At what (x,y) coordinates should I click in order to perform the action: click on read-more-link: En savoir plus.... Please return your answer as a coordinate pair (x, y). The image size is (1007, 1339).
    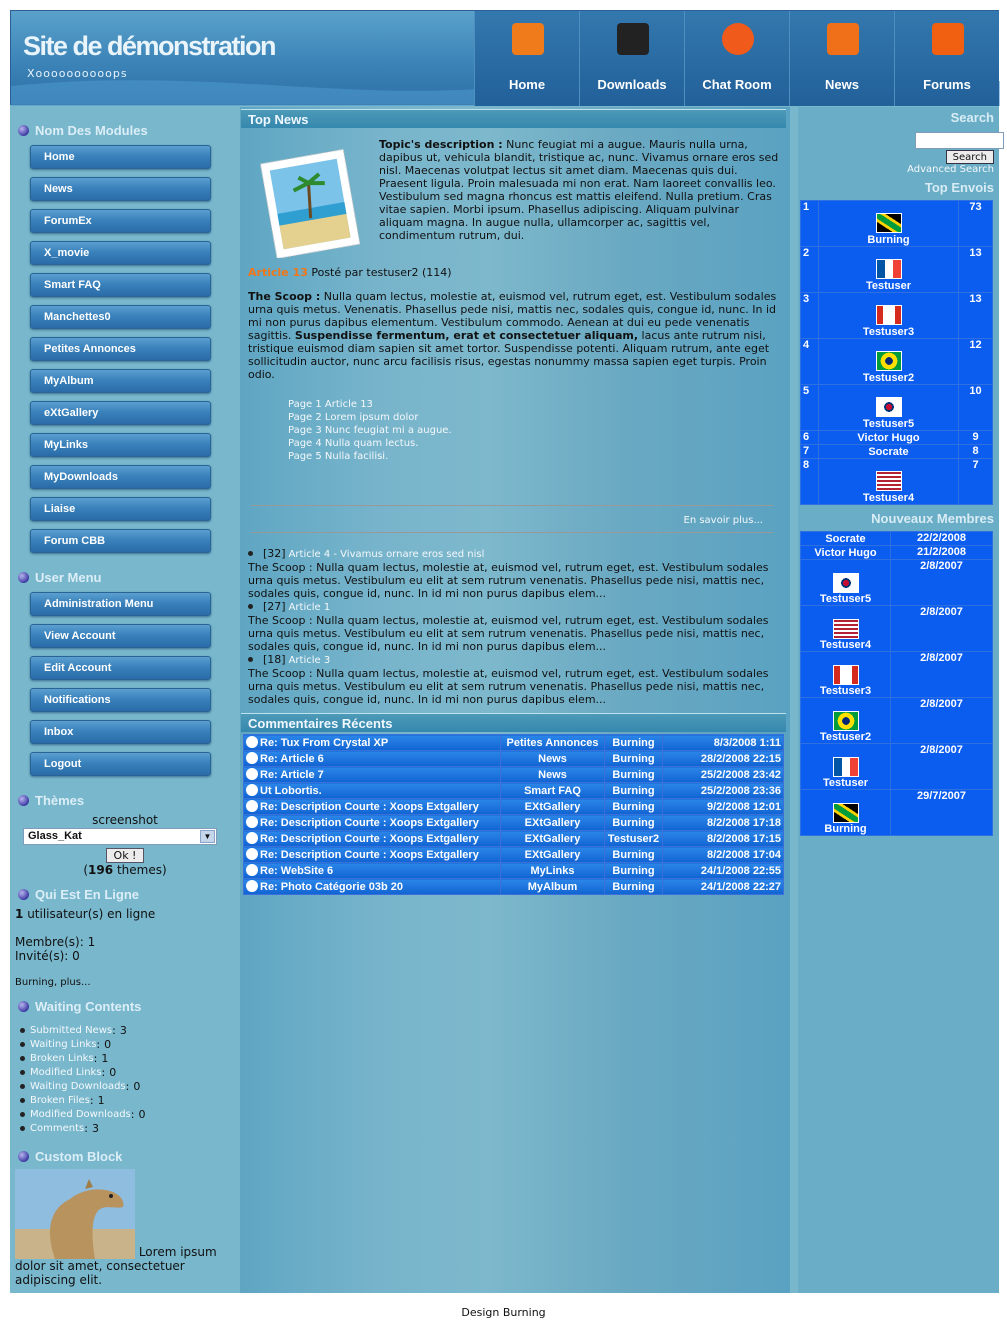
    Looking at the image, I should click on (724, 520).